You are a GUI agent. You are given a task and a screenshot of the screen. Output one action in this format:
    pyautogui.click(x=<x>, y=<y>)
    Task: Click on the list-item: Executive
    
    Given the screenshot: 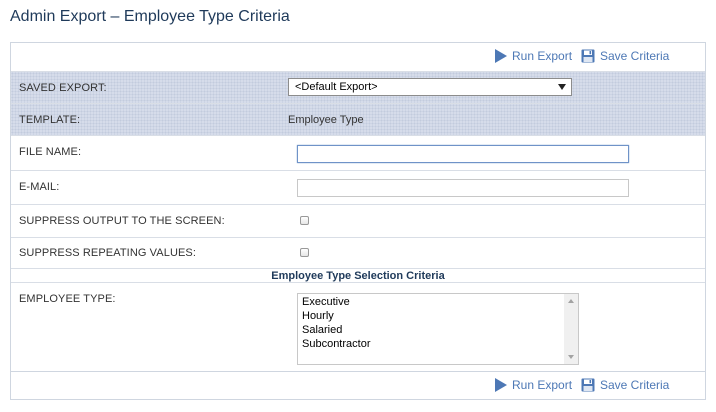 What is the action you would take?
    pyautogui.click(x=440, y=302)
    